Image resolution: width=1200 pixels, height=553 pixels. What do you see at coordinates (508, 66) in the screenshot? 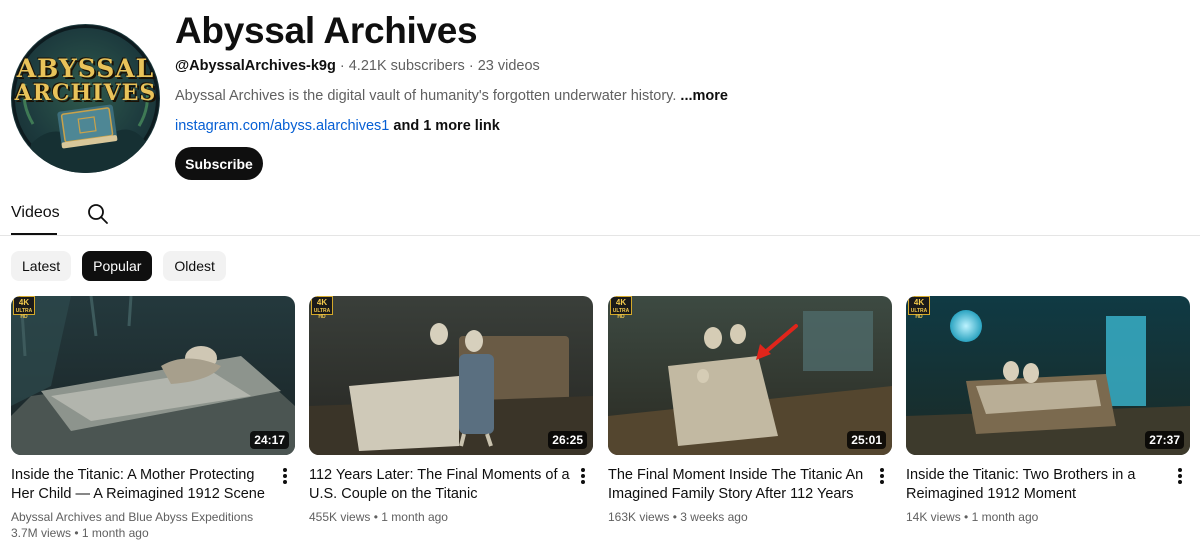
I see `video-count: 23 videos` at bounding box center [508, 66].